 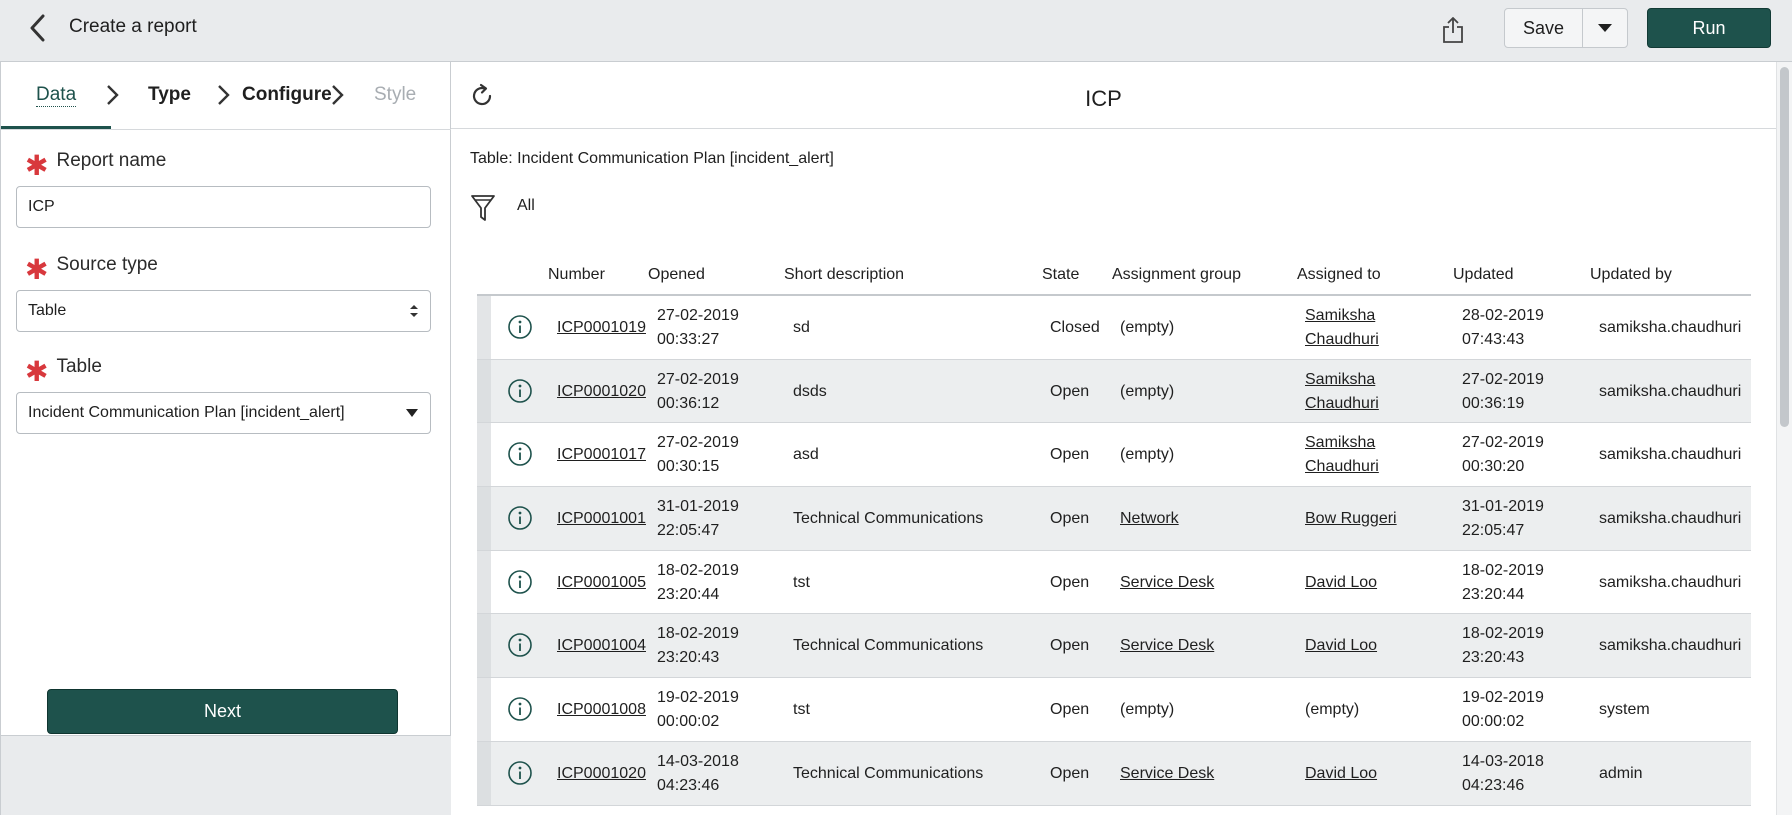 What do you see at coordinates (37, 28) in the screenshot?
I see `back-icon` at bounding box center [37, 28].